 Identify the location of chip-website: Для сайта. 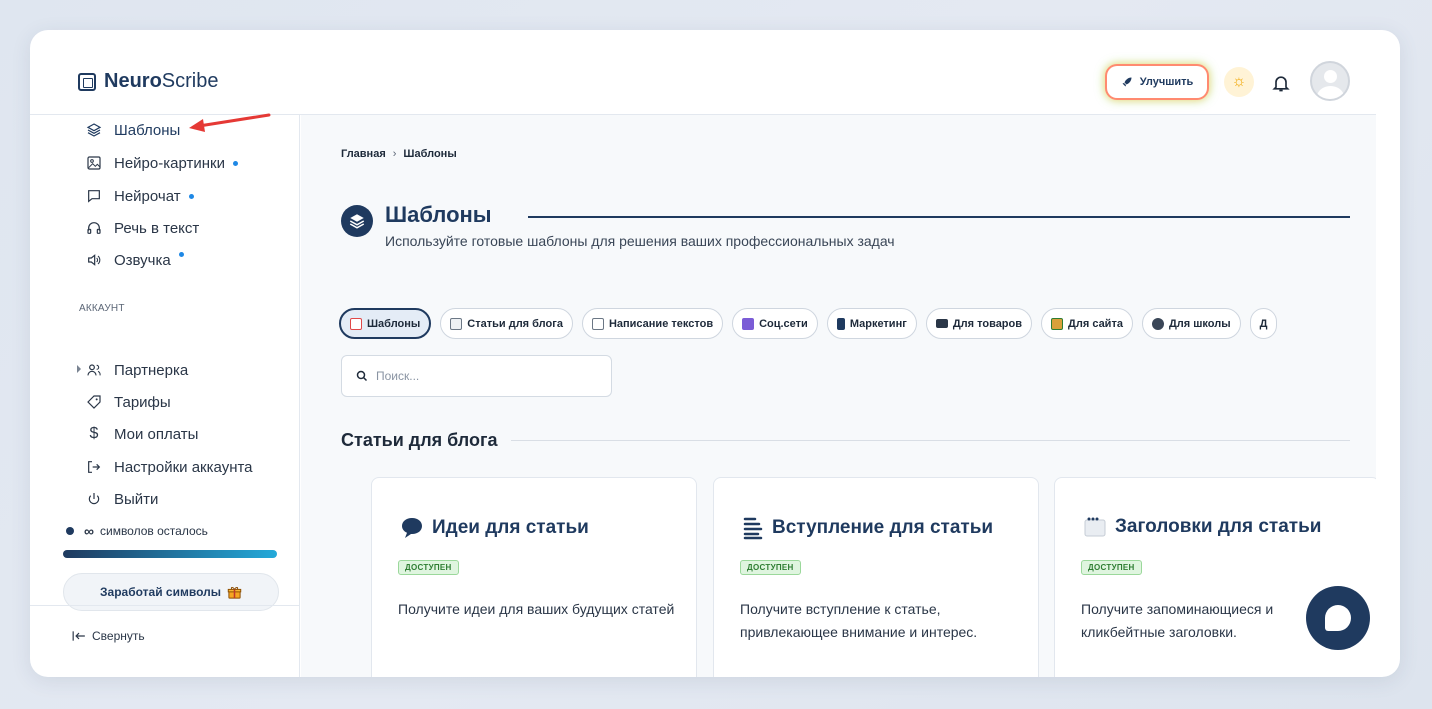
(1087, 323).